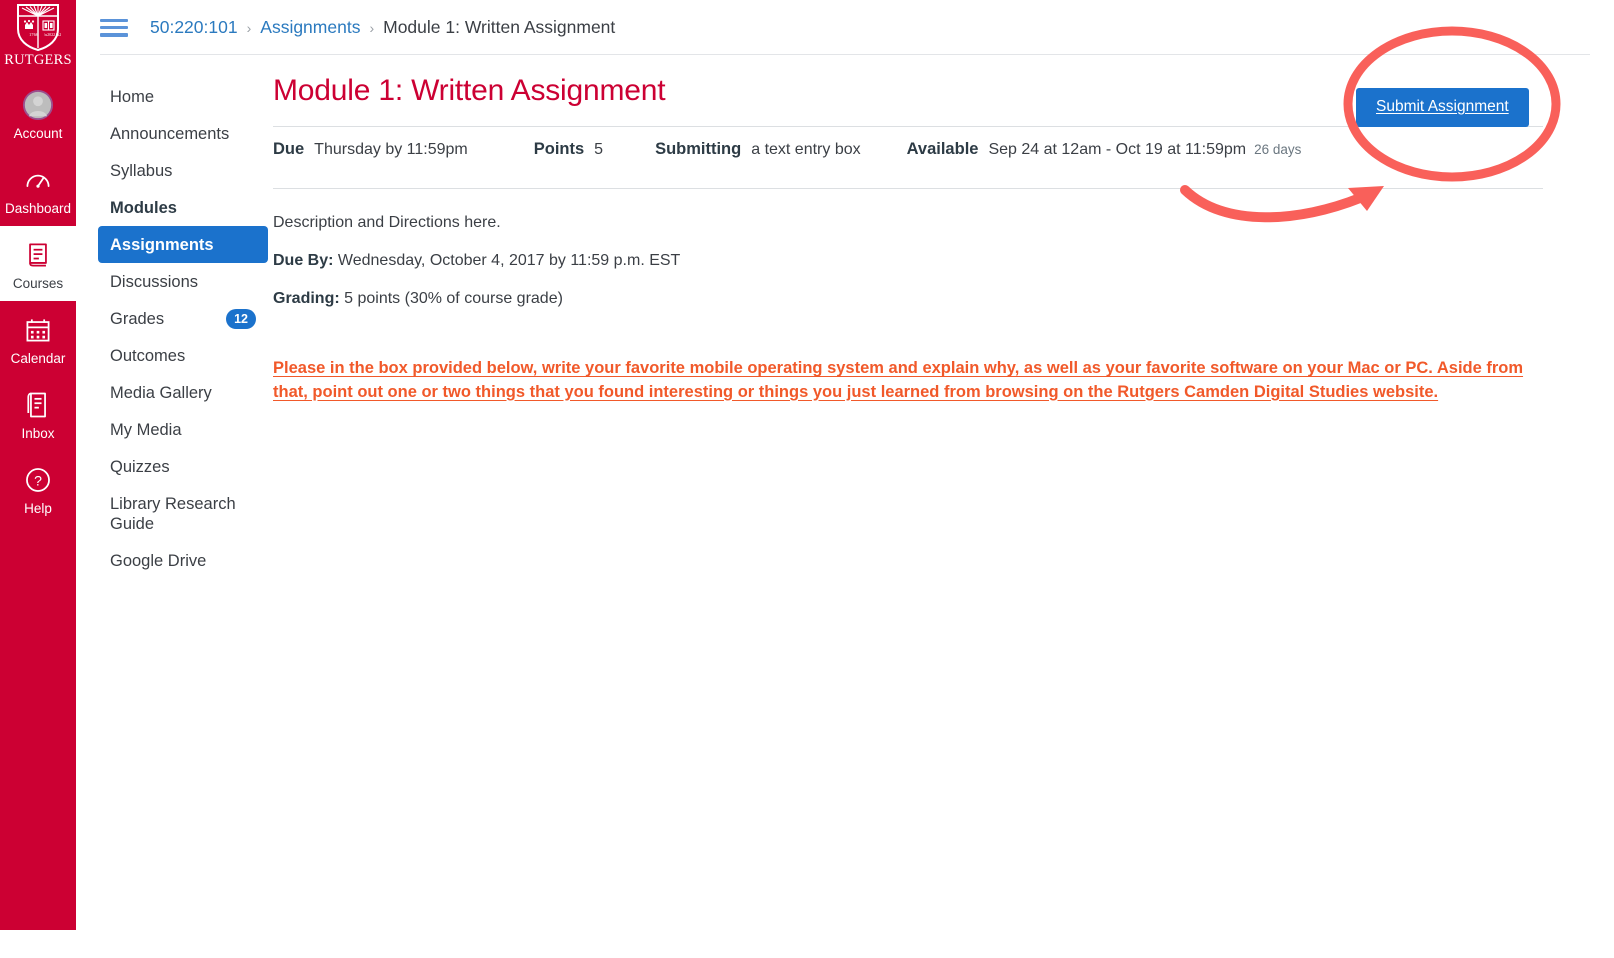 The height and width of the screenshot is (958, 1614). Describe the element at coordinates (183, 319) in the screenshot. I see `course-nav-item-grades: Grades 12` at that location.